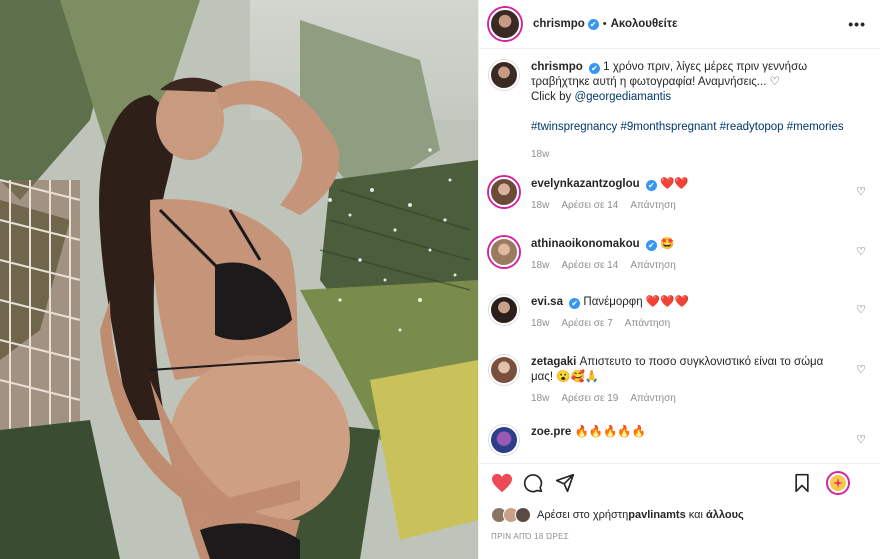 The height and width of the screenshot is (559, 880). Describe the element at coordinates (585, 184) in the screenshot. I see `comment-username: evelynkazantzoglou` at that location.